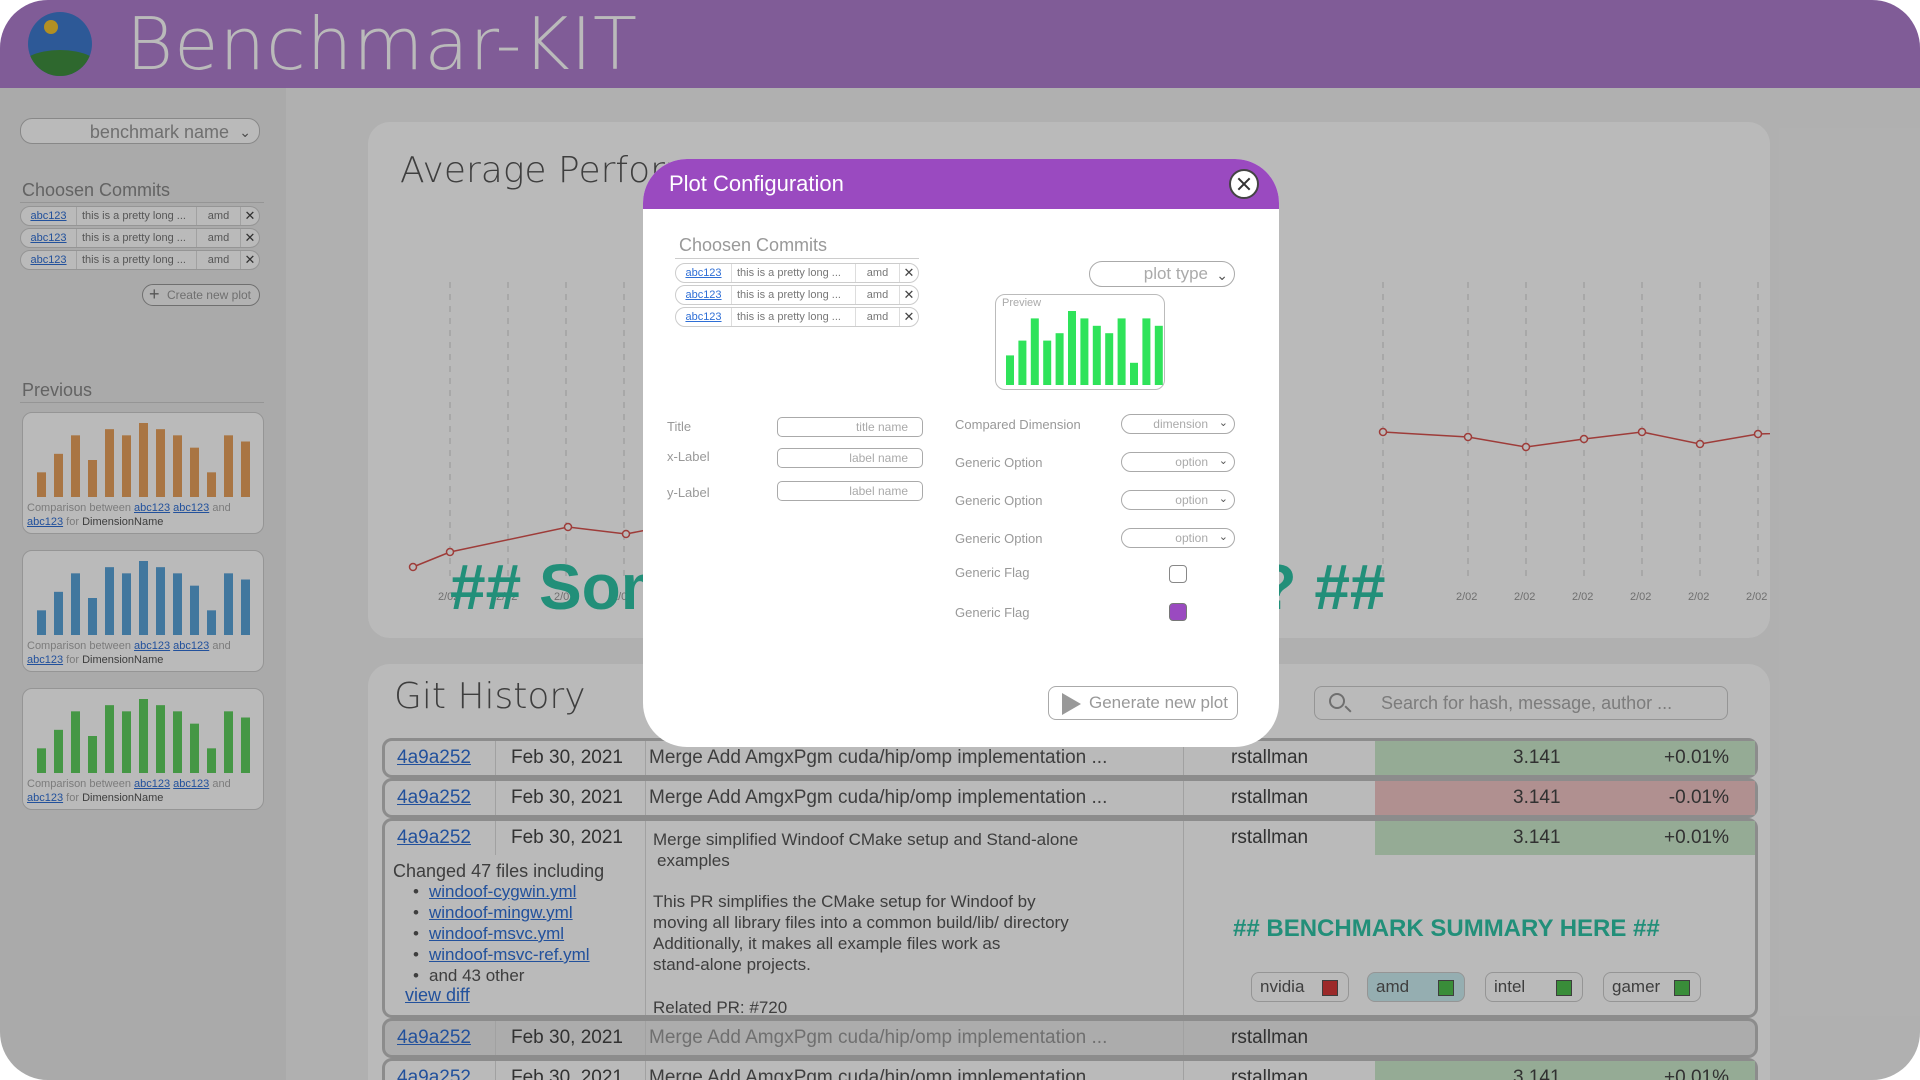 This screenshot has width=1920, height=1080. What do you see at coordinates (688, 492) in the screenshot?
I see `y-label-field-label: y-Label` at bounding box center [688, 492].